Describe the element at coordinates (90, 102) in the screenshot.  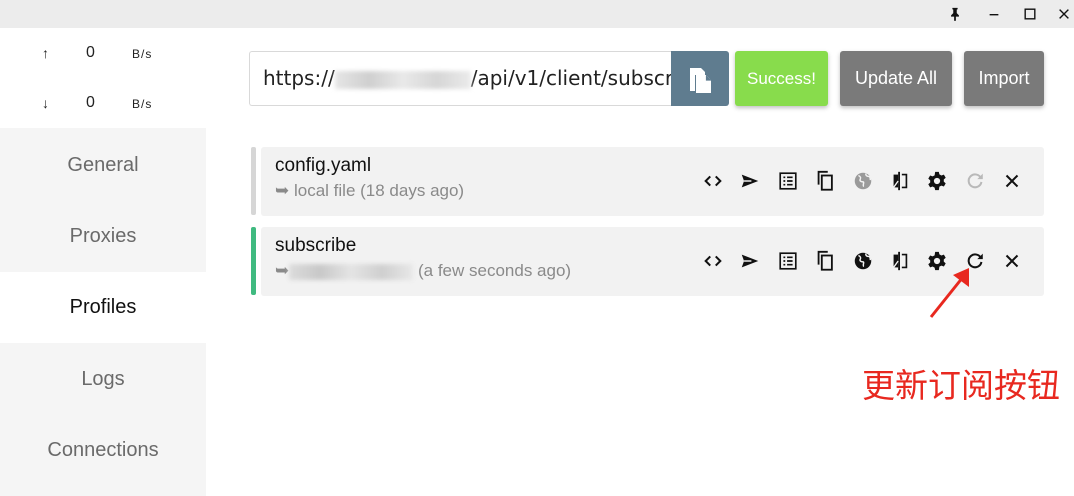
I see `download-value: 0` at that location.